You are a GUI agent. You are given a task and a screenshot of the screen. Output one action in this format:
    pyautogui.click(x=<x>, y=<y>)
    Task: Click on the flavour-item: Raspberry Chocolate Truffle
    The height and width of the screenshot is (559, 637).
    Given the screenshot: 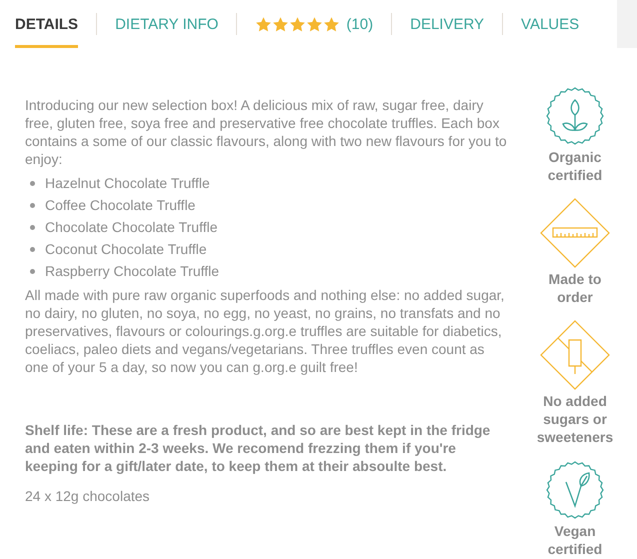 What is the action you would take?
    pyautogui.click(x=132, y=271)
    